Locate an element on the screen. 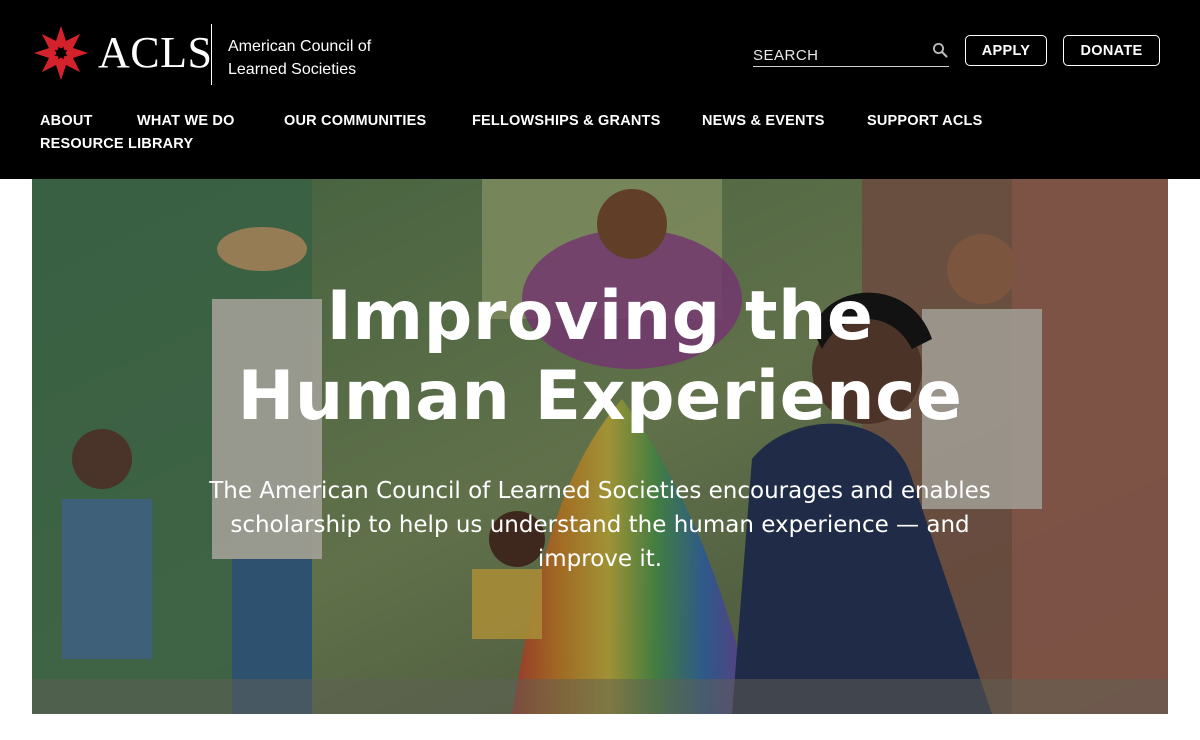 The height and width of the screenshot is (740, 1200). nav-item-news-events: NEWS & EVENTS is located at coordinates (763, 121).